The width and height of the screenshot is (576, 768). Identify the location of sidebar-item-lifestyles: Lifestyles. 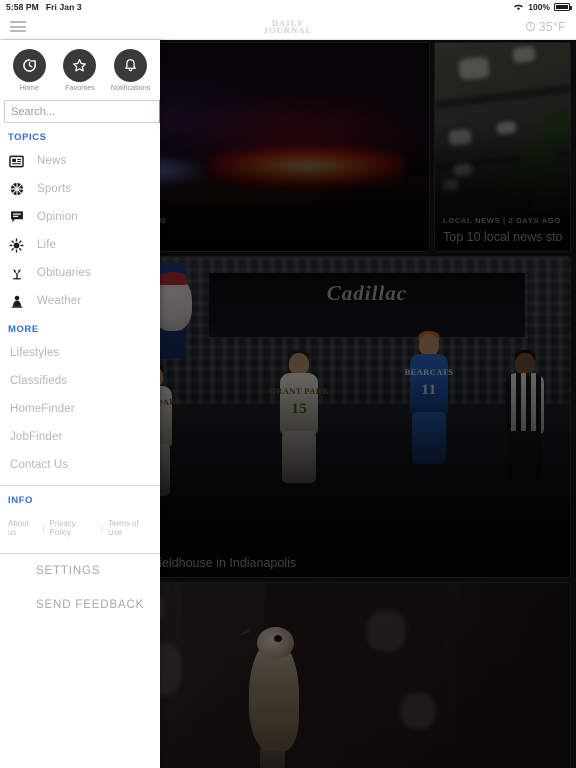
(80, 353).